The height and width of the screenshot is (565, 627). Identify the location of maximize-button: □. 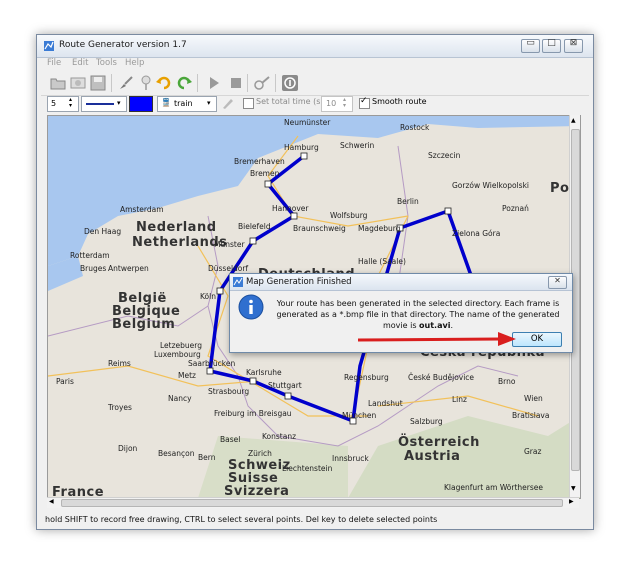
(551, 45).